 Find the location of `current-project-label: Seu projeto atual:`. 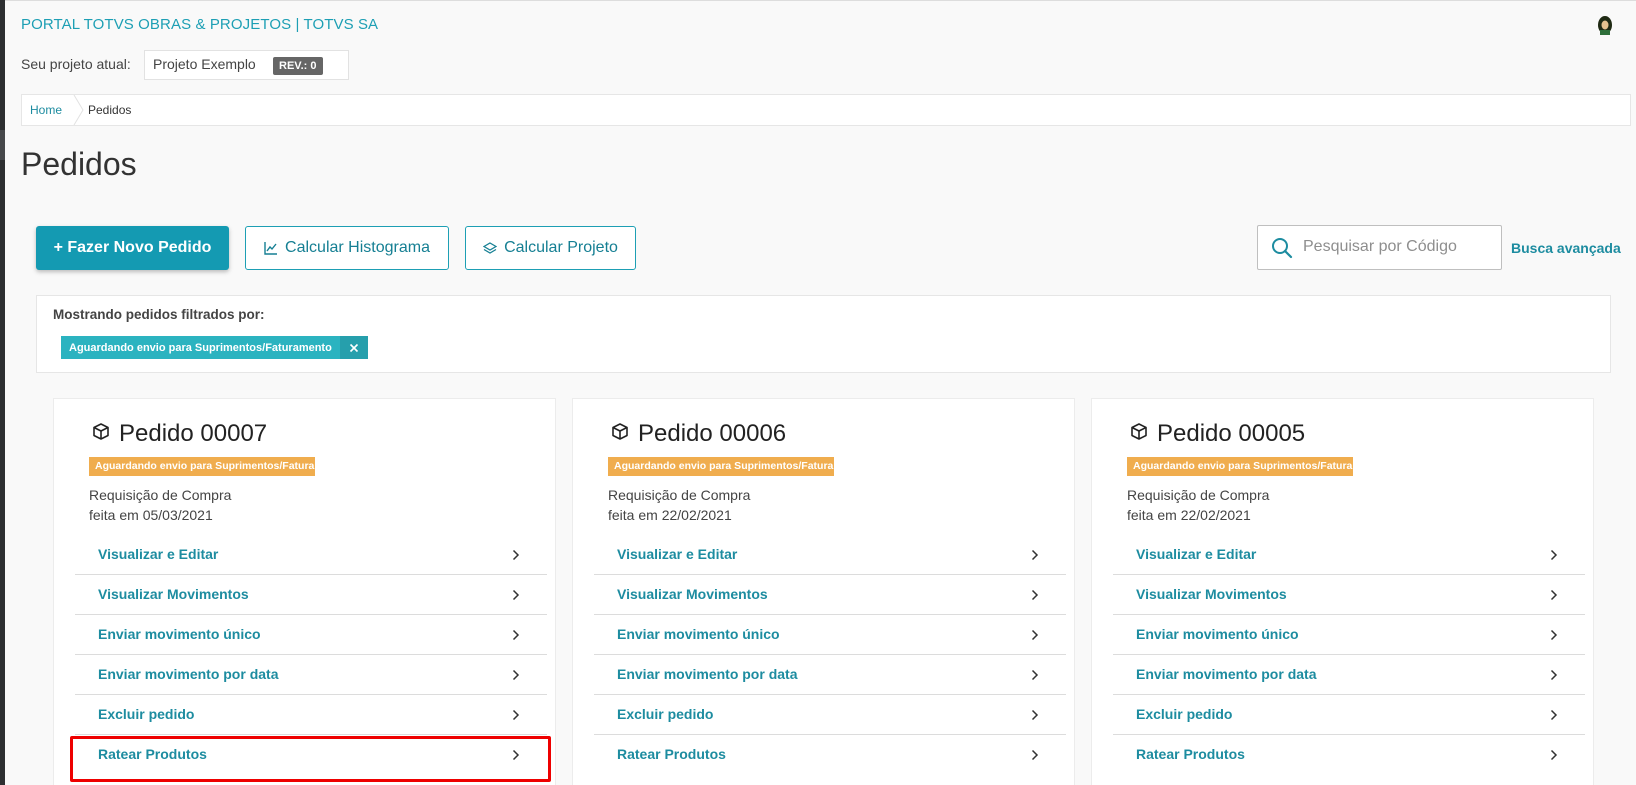

current-project-label: Seu projeto atual: is located at coordinates (76, 64).